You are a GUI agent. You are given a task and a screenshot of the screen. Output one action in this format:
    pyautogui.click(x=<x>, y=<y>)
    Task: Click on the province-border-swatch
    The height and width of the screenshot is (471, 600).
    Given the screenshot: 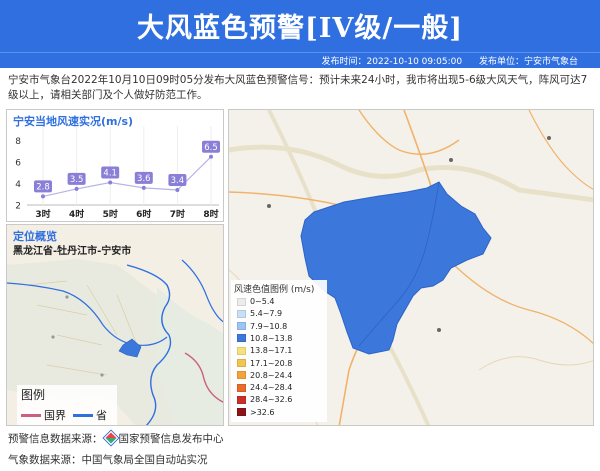 What is the action you would take?
    pyautogui.click(x=83, y=415)
    